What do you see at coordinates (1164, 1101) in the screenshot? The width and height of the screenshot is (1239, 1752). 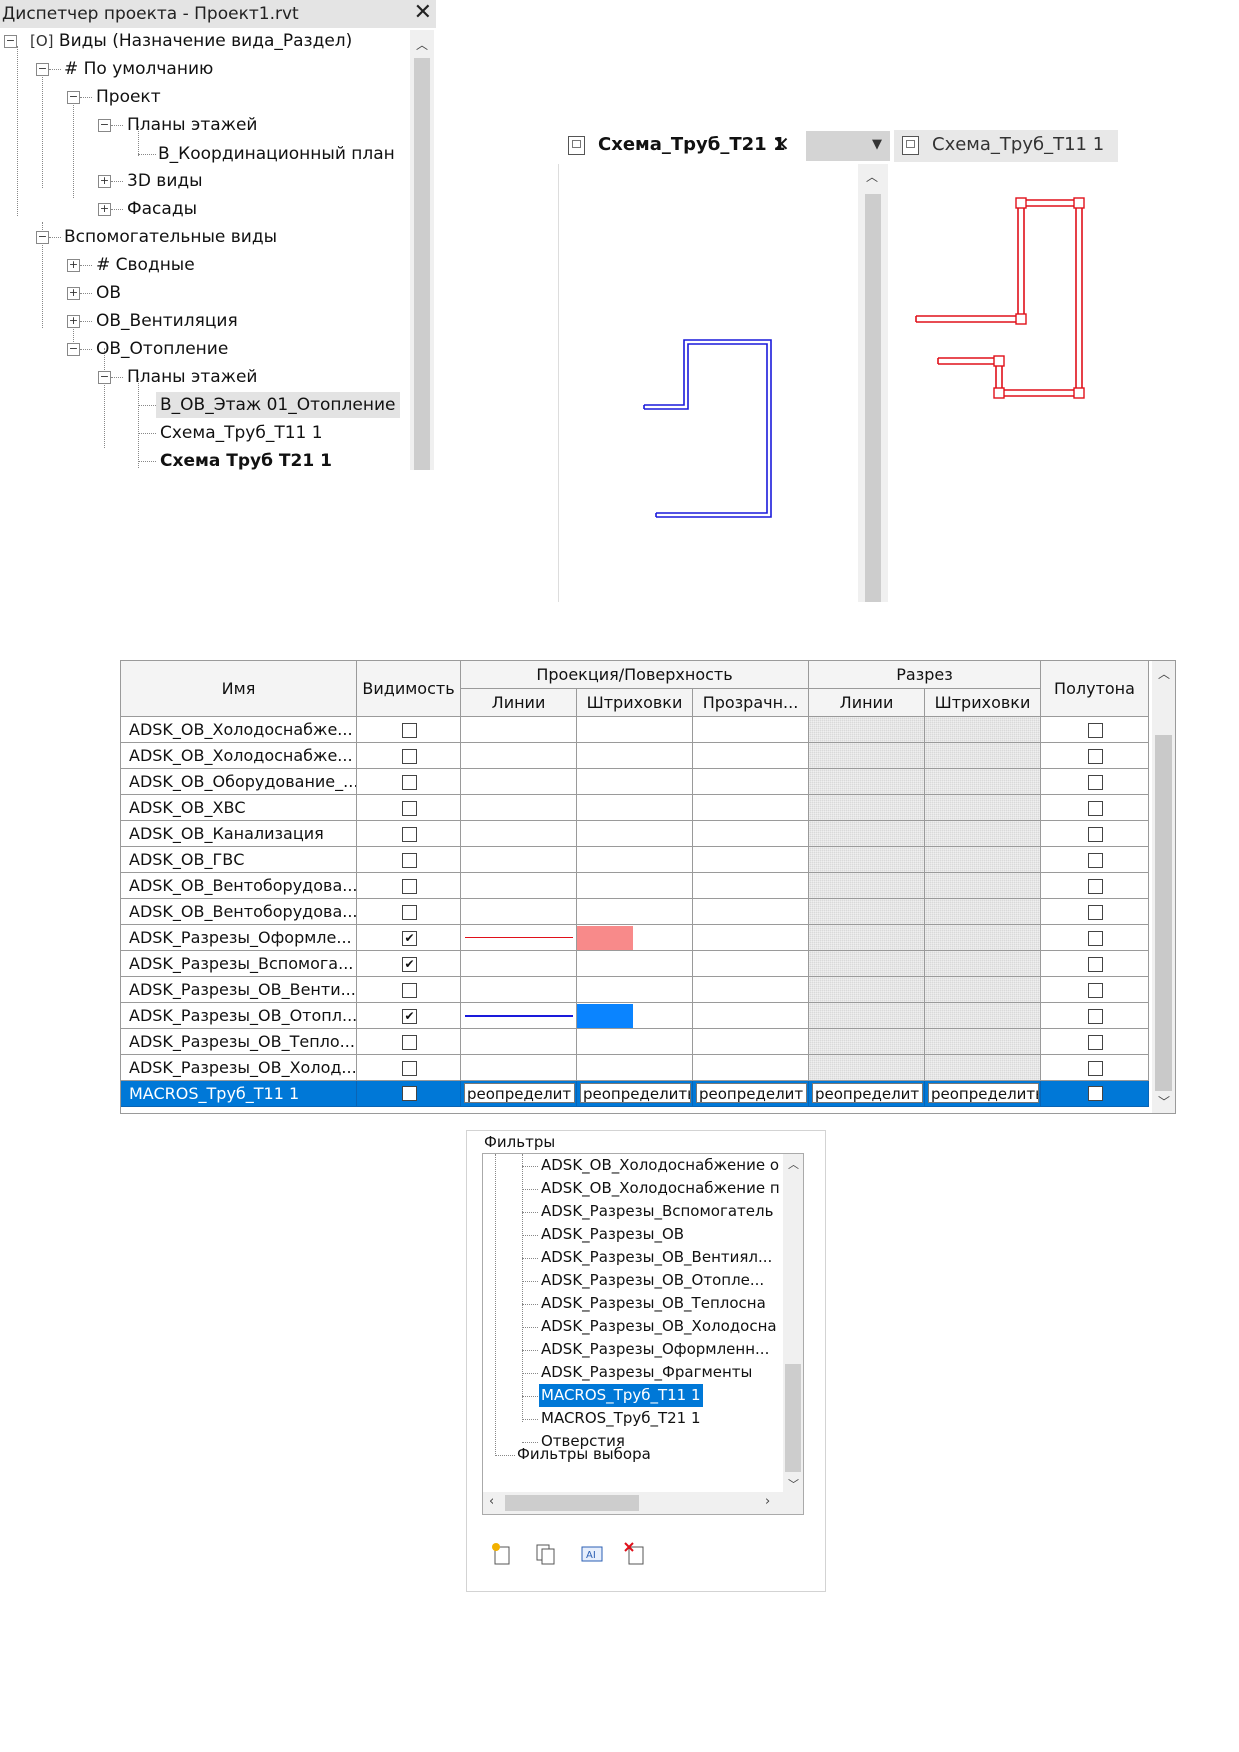 I see `scroll-down-icon: ﹀` at bounding box center [1164, 1101].